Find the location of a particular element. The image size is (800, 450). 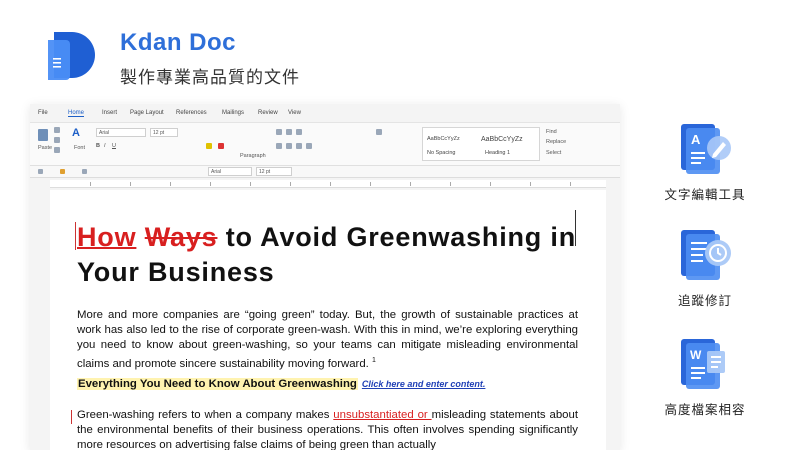

bullets-icon is located at coordinates (279, 132).